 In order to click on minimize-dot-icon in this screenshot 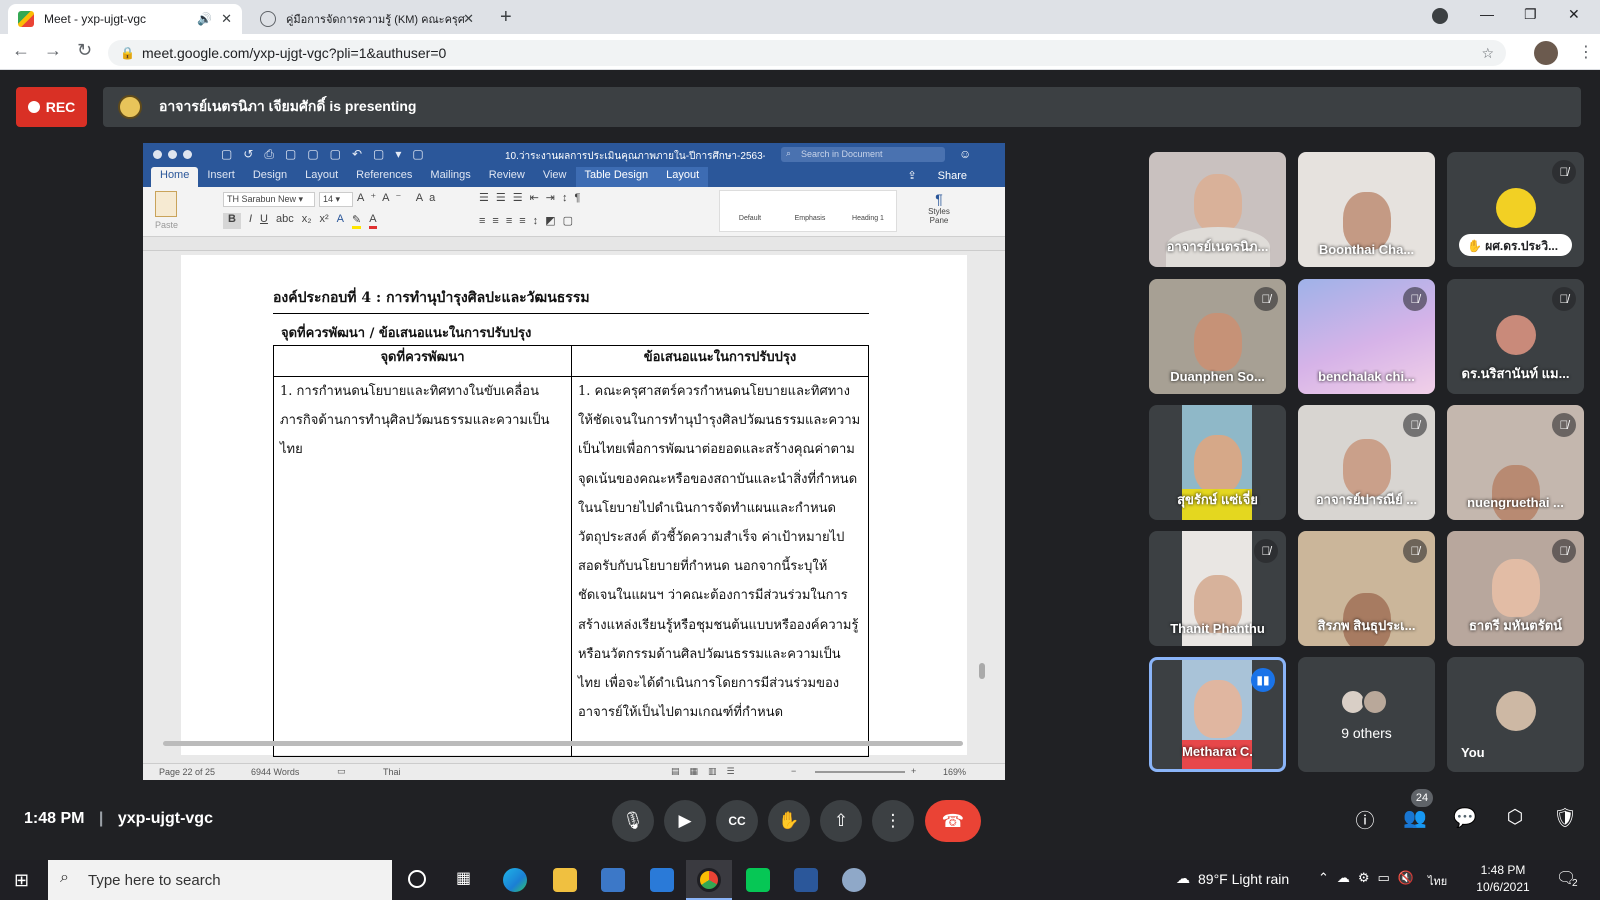, I will do `click(172, 154)`.